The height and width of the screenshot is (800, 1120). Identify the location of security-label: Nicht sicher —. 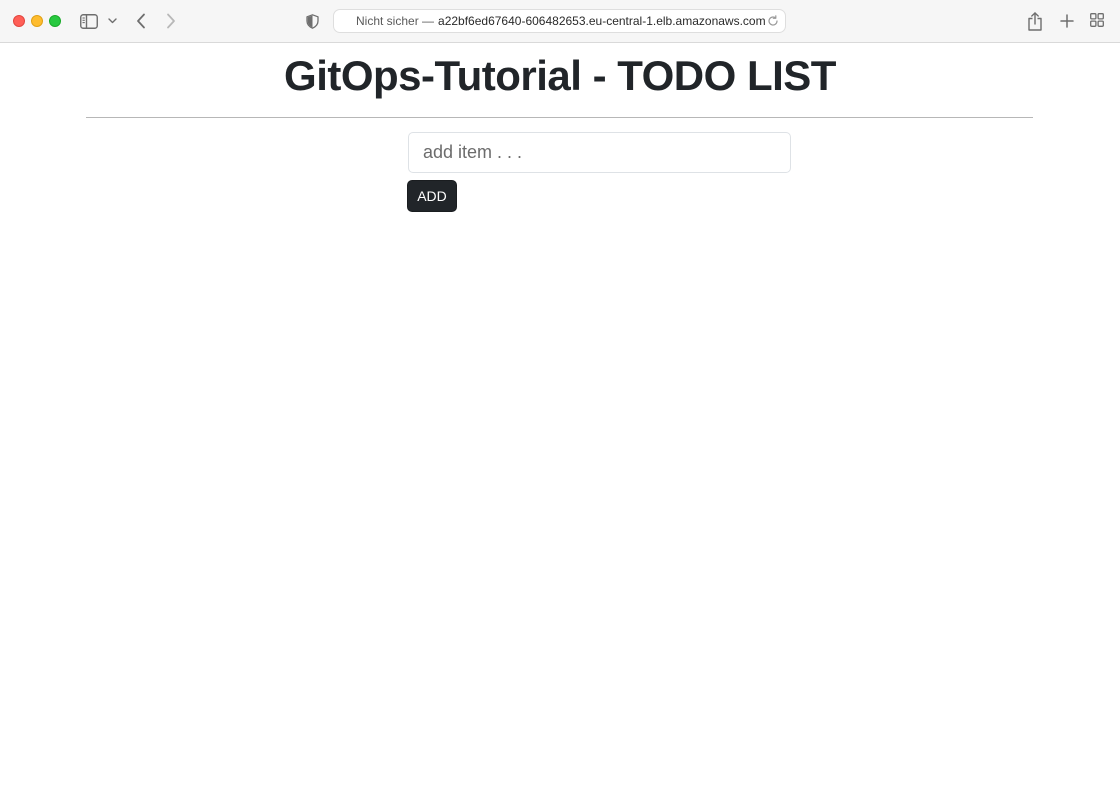
(395, 21).